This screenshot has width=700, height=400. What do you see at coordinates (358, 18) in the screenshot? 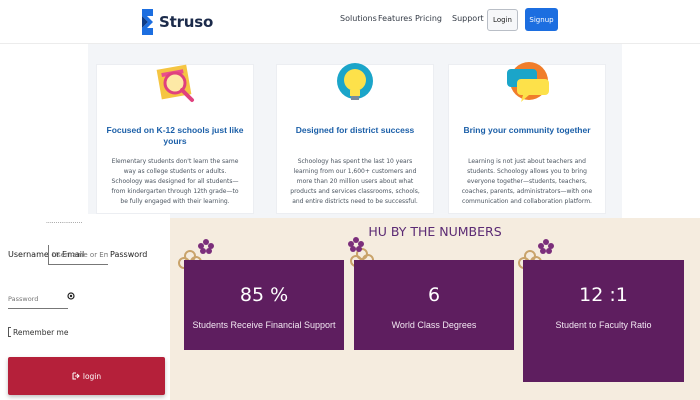
I see `nav-link-solutions: Solutions` at bounding box center [358, 18].